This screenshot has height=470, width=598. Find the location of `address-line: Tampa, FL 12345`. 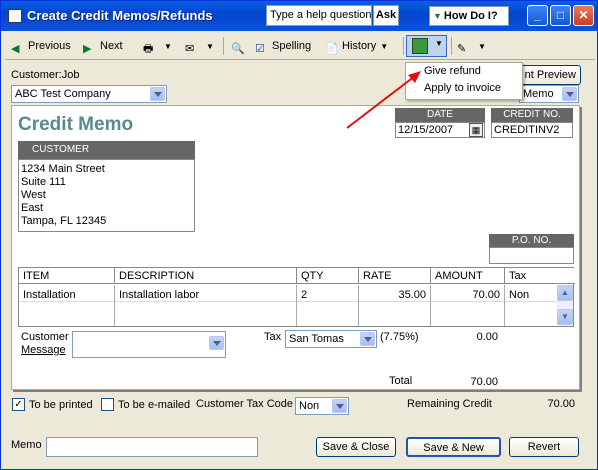

address-line: Tampa, FL 12345 is located at coordinates (64, 221).